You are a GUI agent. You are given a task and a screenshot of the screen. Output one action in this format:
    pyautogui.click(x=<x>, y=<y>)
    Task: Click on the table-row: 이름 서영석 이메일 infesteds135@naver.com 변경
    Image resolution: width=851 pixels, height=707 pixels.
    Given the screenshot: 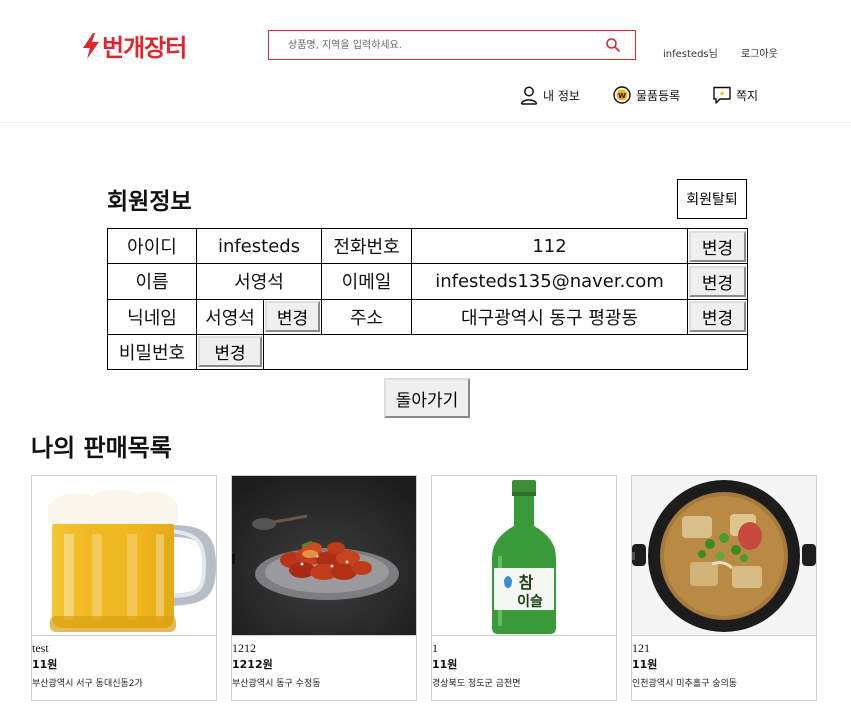 What is the action you would take?
    pyautogui.click(x=428, y=281)
    